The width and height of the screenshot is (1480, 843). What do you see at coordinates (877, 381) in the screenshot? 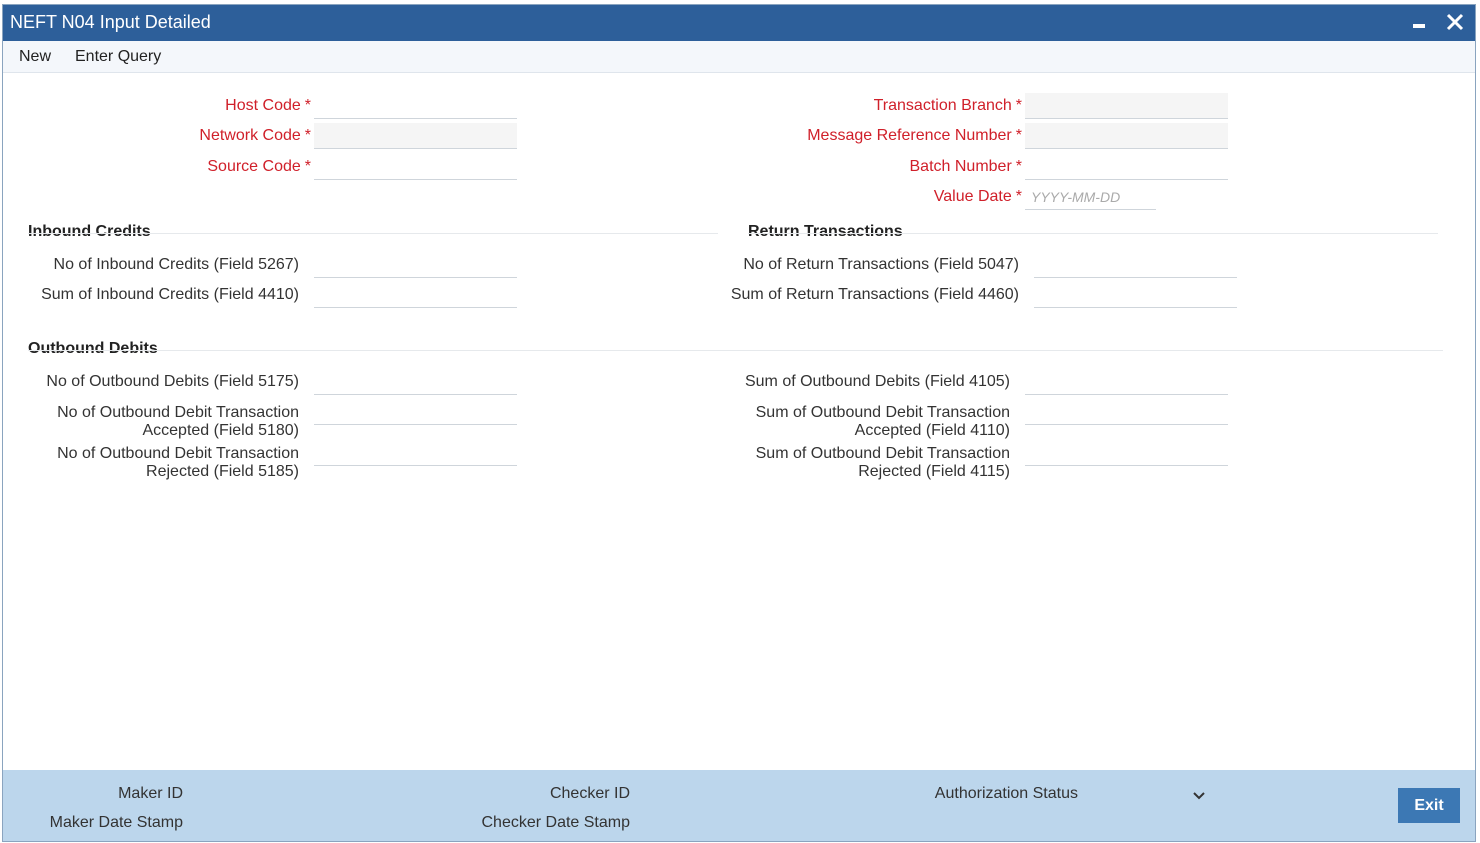
I see `sum-outbound-debits-label: Sum of Outbound Debits (Field 4105)` at bounding box center [877, 381].